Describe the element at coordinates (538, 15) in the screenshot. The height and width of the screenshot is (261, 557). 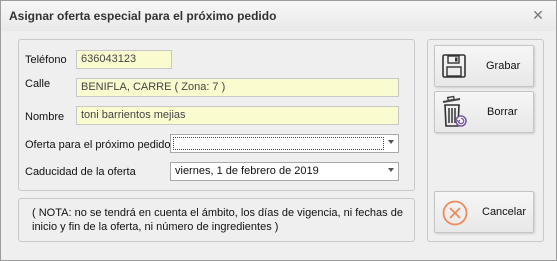
I see `close-icon: ✕` at that location.